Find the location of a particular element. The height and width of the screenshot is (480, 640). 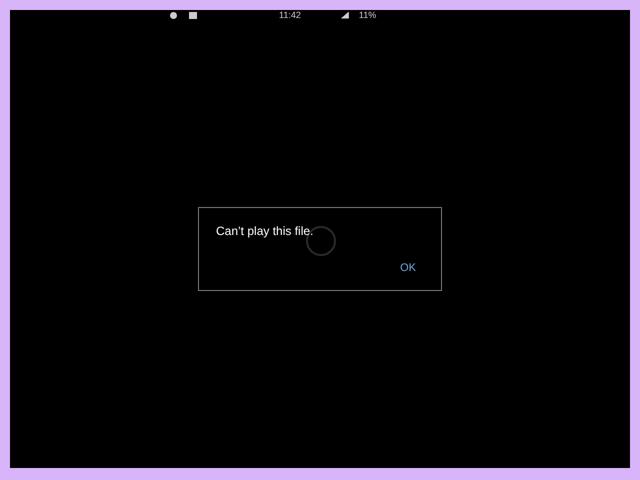

dialog-message: Can’t play this file. is located at coordinates (265, 231).